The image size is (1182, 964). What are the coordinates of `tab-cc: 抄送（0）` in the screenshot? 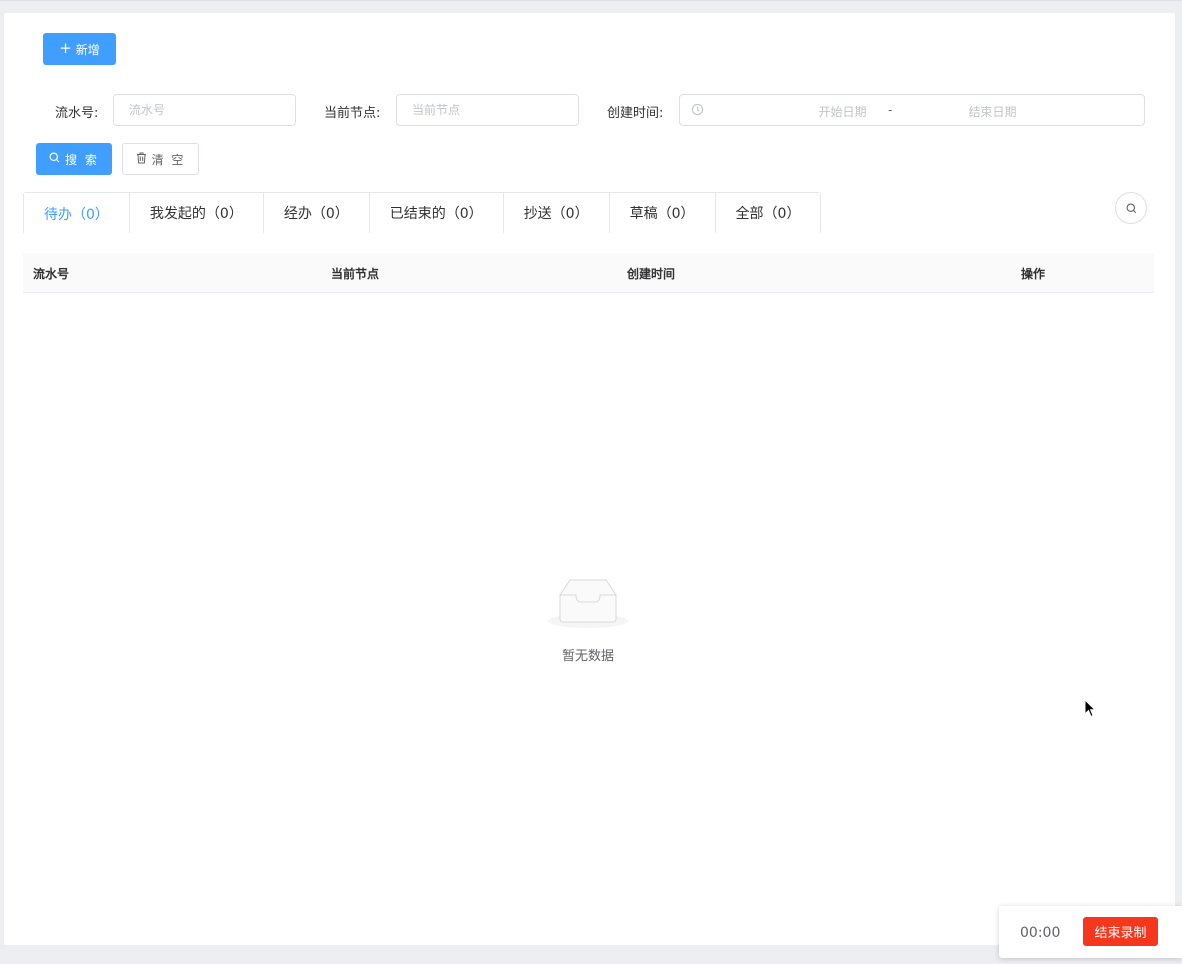 It's located at (555, 213).